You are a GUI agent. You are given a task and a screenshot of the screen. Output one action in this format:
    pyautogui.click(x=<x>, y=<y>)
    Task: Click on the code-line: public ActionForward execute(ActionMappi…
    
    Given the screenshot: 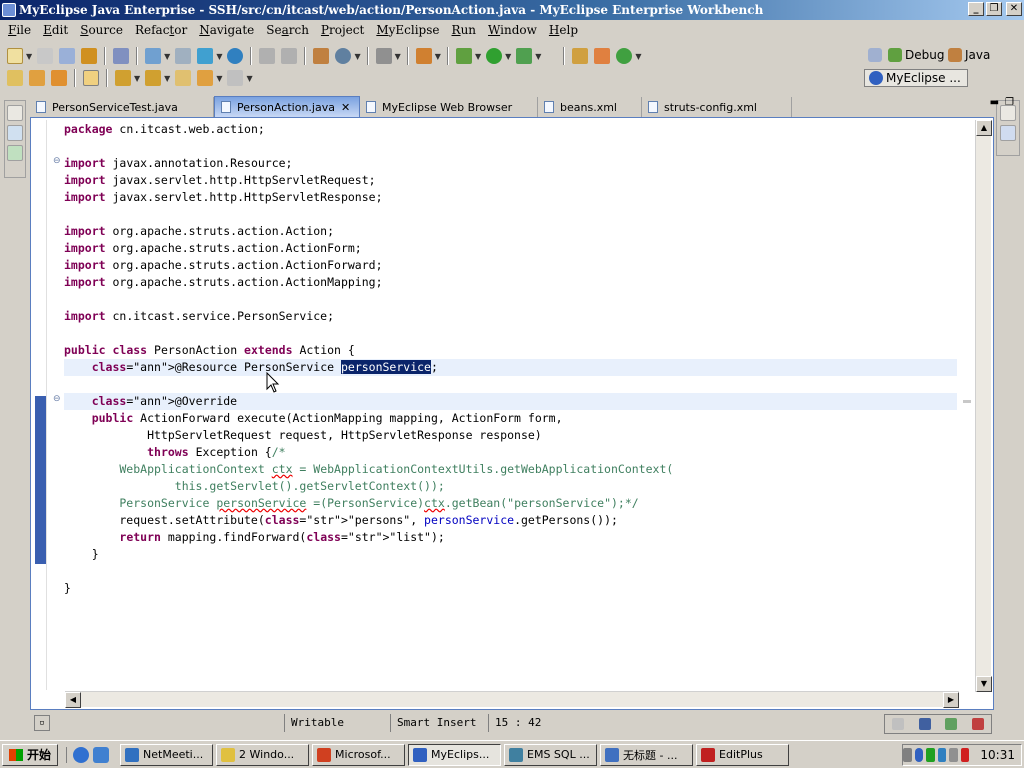 What is the action you would take?
    pyautogui.click(x=510, y=418)
    